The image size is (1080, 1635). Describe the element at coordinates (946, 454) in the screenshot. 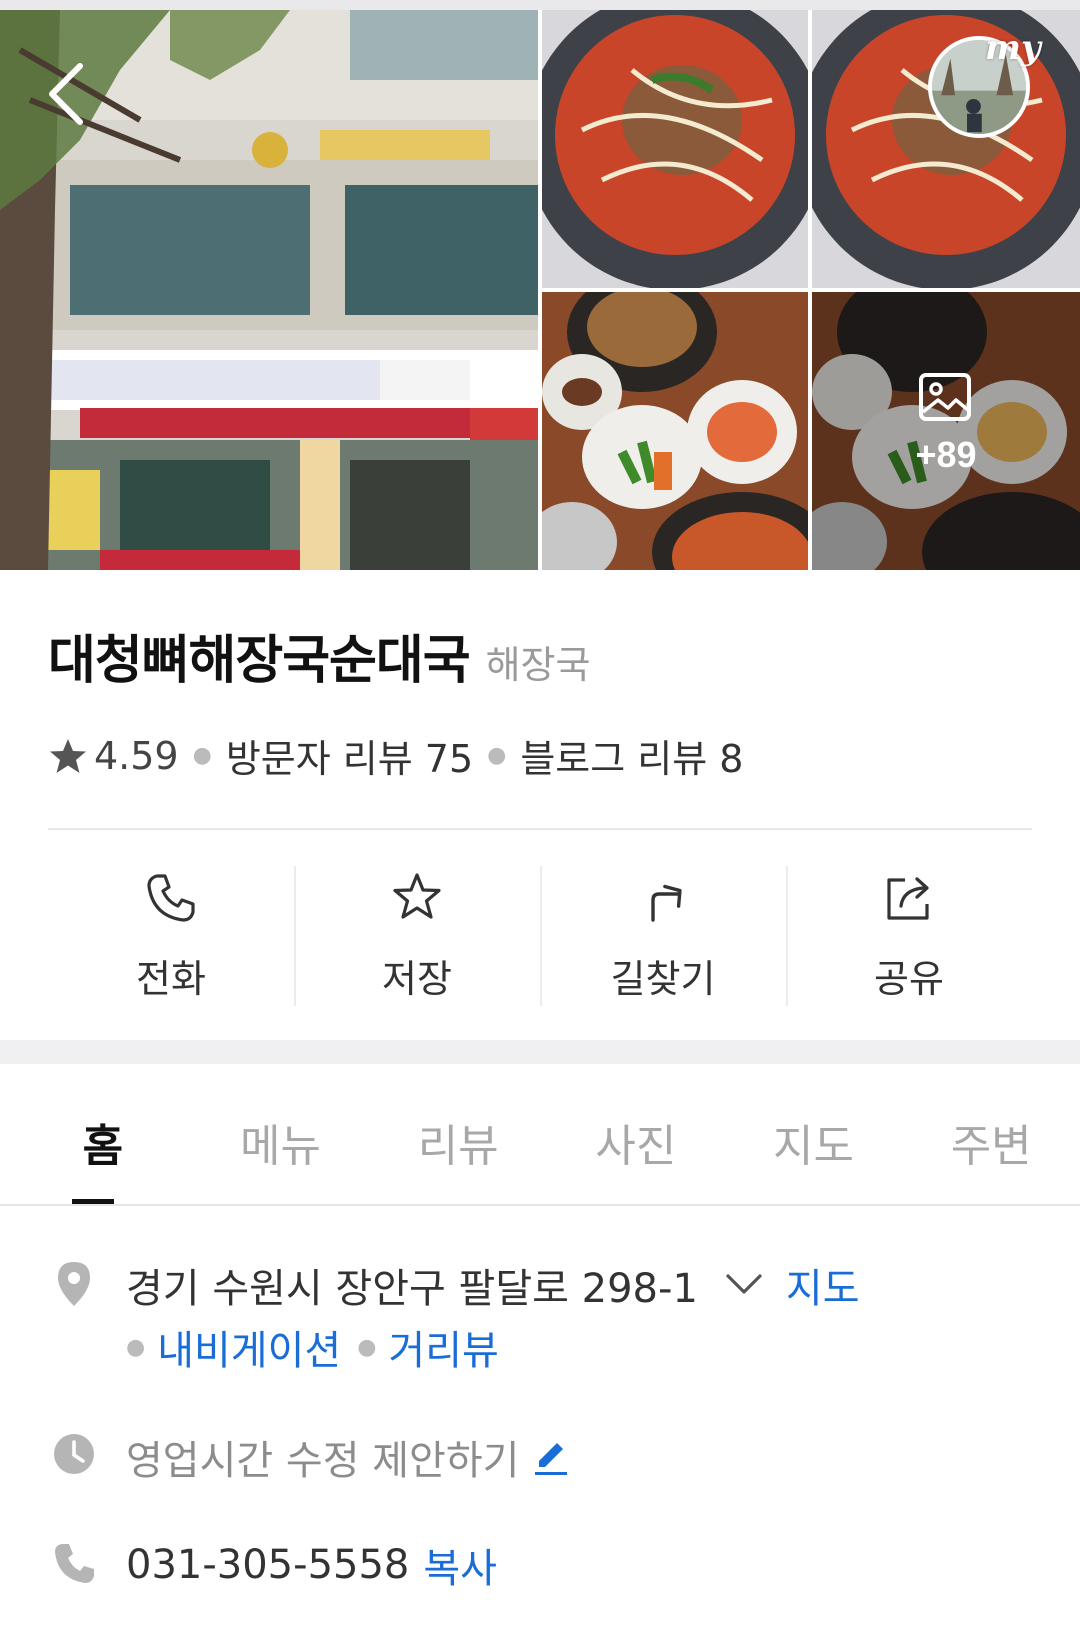

I see `more-photos-count: +89` at that location.